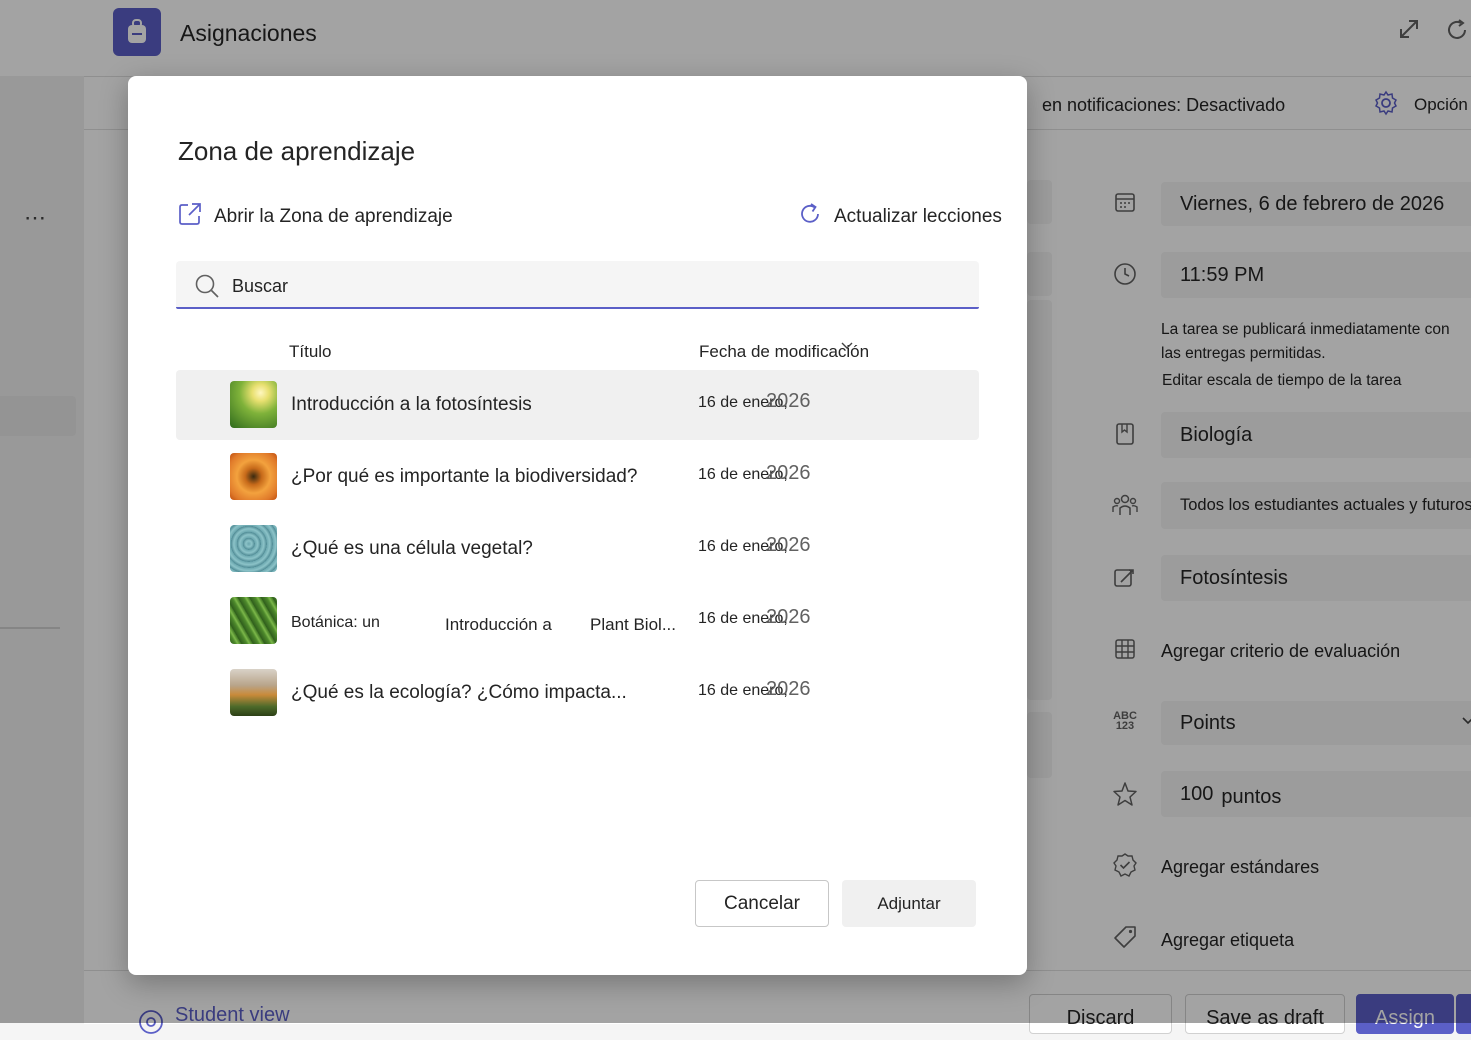 This screenshot has height=1040, width=1471. Describe the element at coordinates (411, 404) in the screenshot. I see `lesson-title: Introducción a la fotosíntesis` at that location.